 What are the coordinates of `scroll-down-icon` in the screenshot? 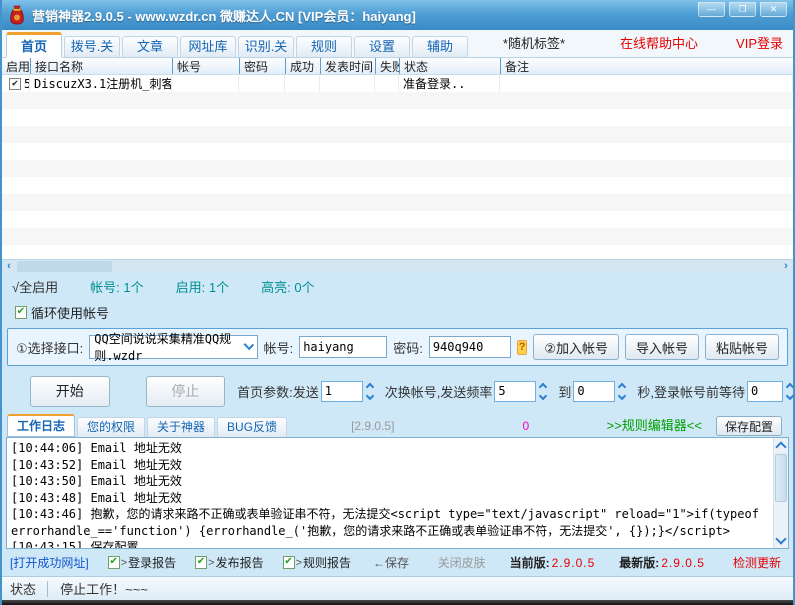 It's located at (781, 539).